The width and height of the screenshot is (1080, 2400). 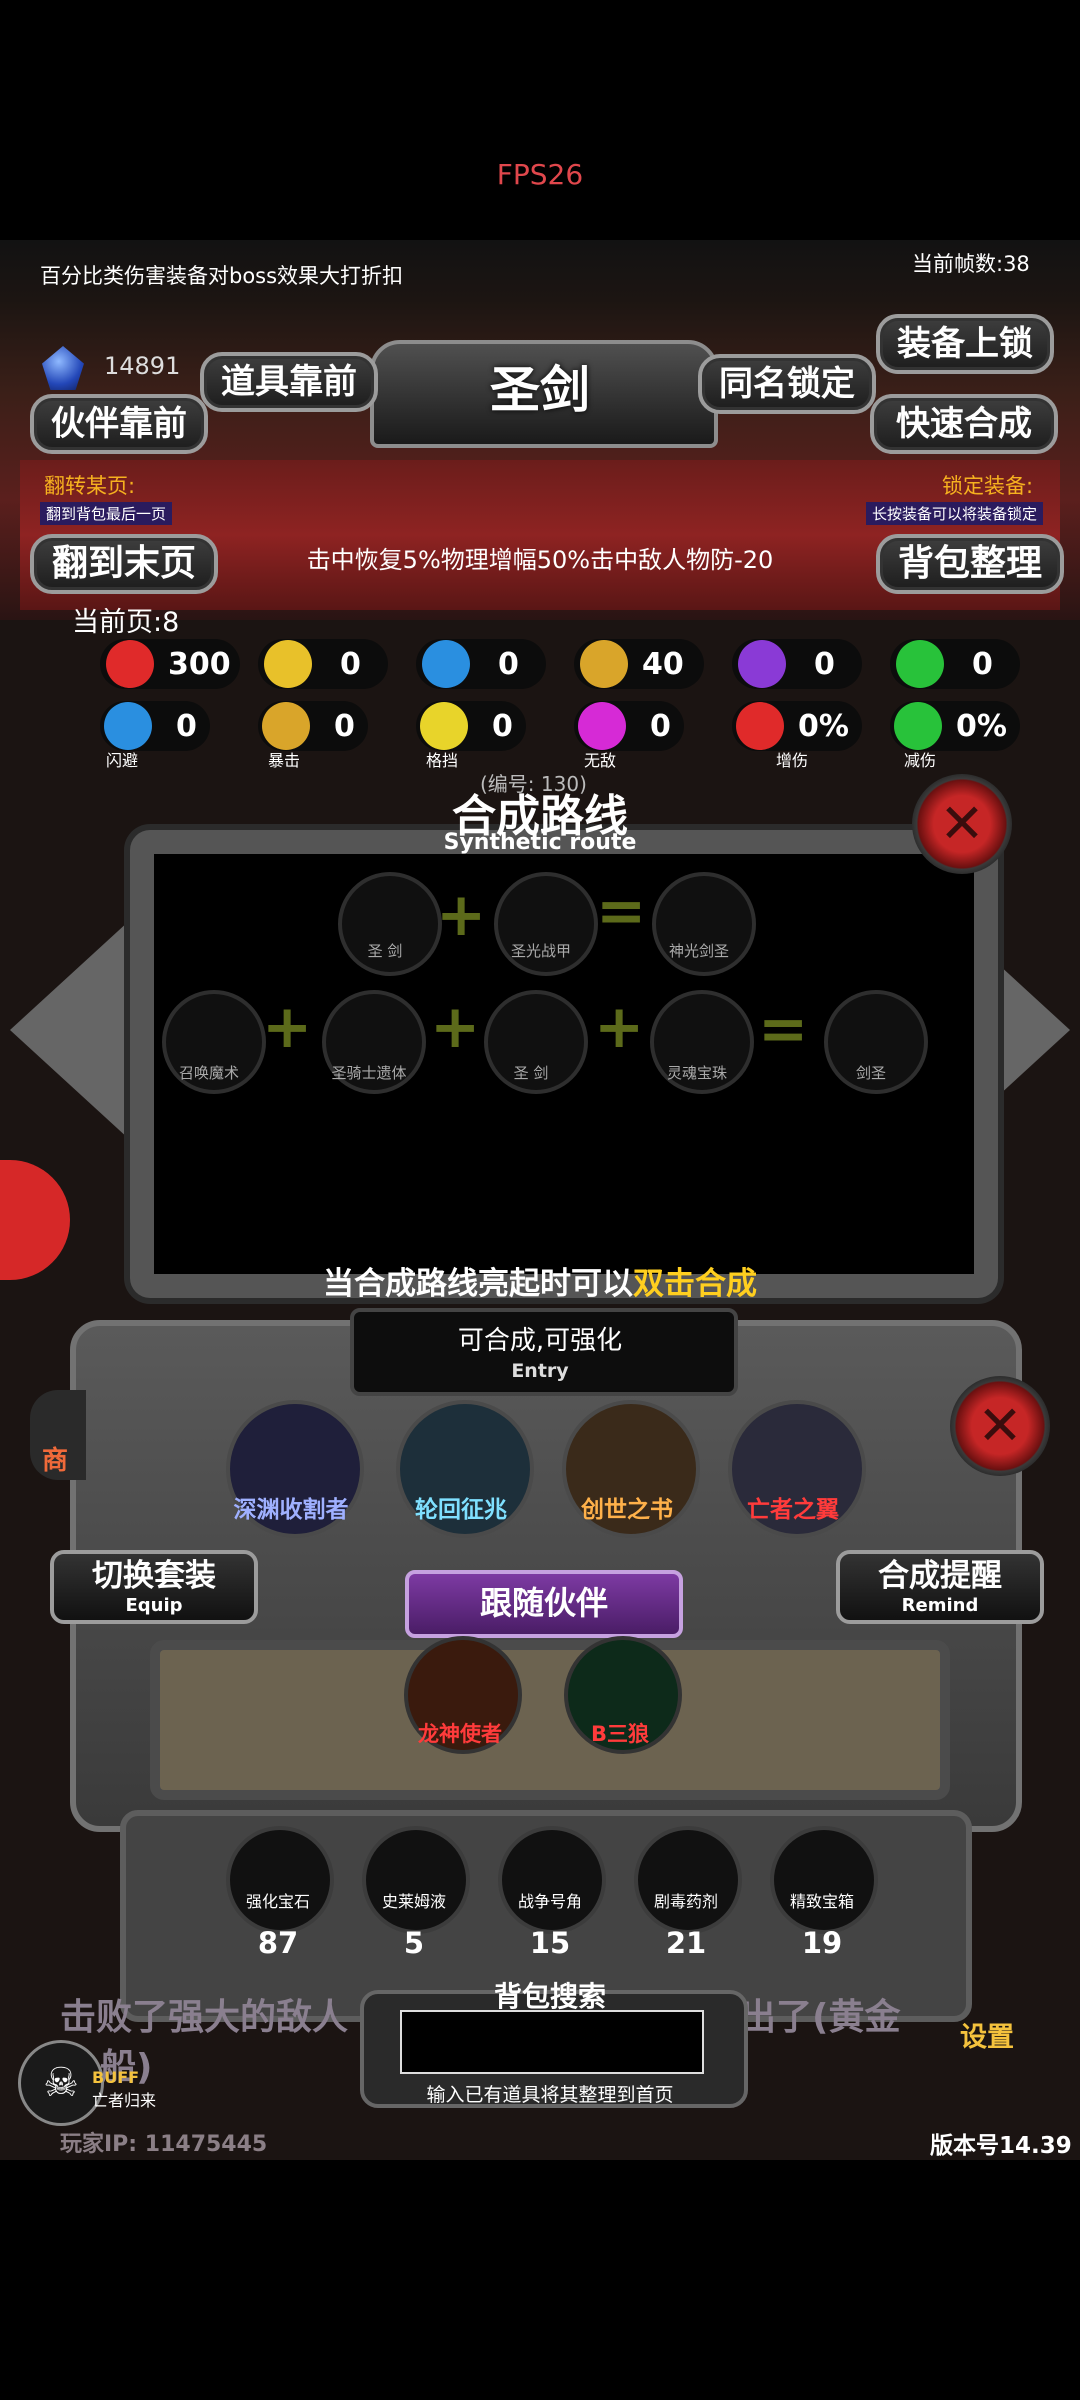 I want to click on merge-remind-button: 合成提醒 Remind, so click(x=940, y=1587).